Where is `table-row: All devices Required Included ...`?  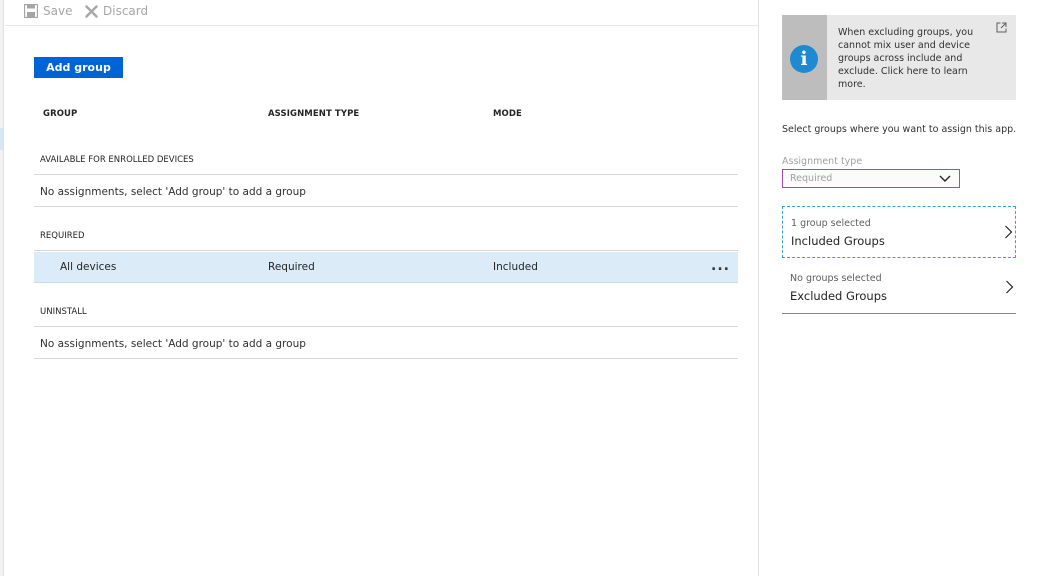 table-row: All devices Required Included ... is located at coordinates (386, 267).